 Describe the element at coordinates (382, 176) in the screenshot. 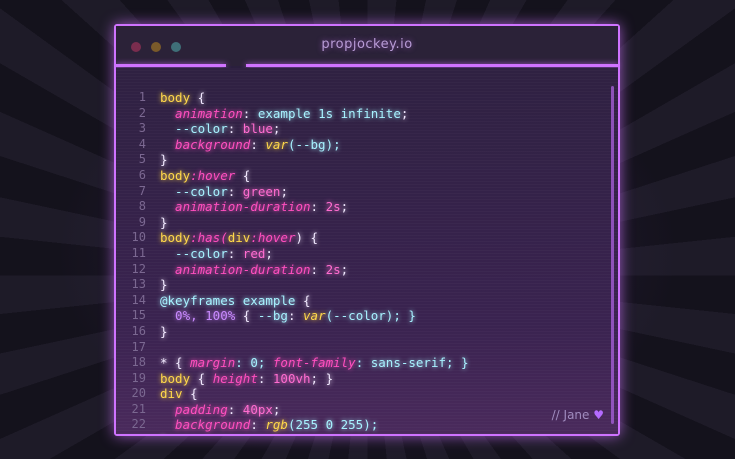

I see `code-line: body:hover {` at that location.